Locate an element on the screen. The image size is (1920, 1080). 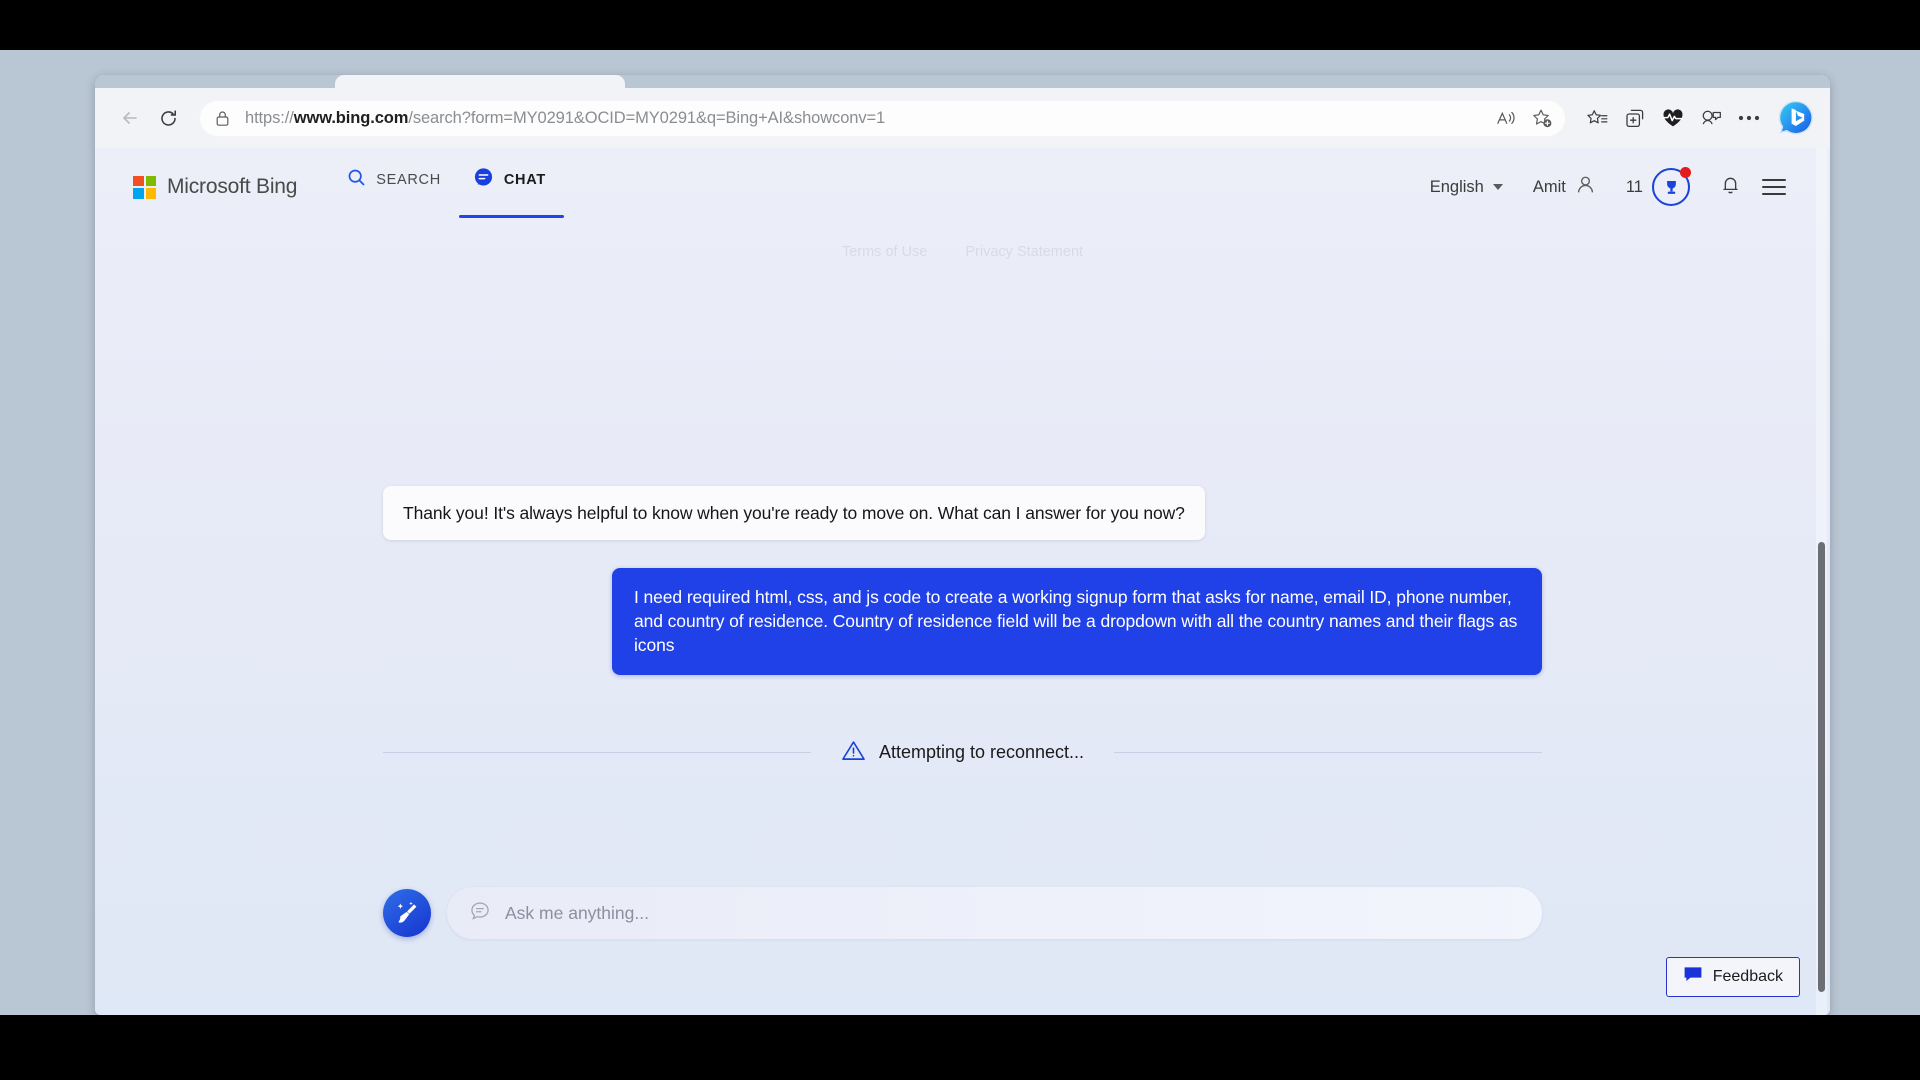
feedback-label: Feedback is located at coordinates (1747, 976).